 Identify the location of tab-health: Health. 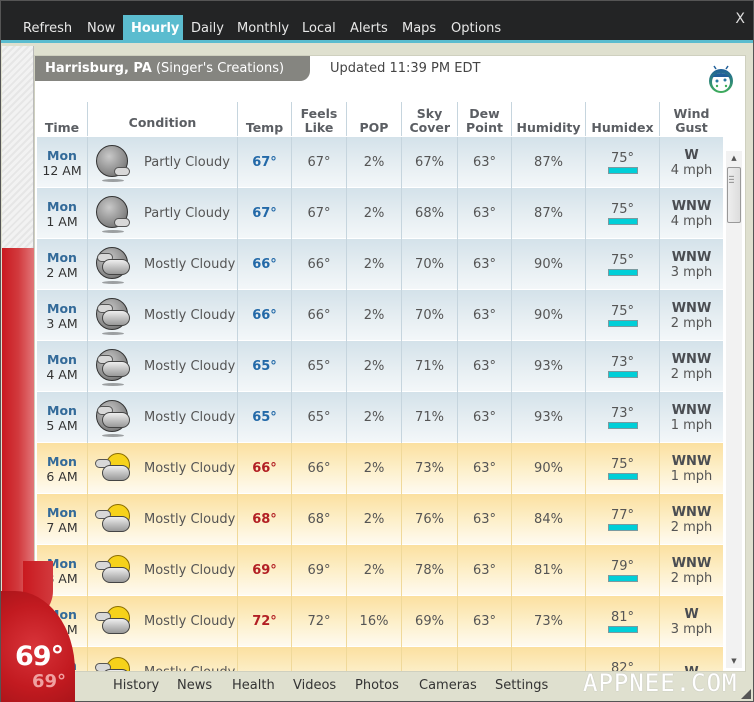
(253, 685).